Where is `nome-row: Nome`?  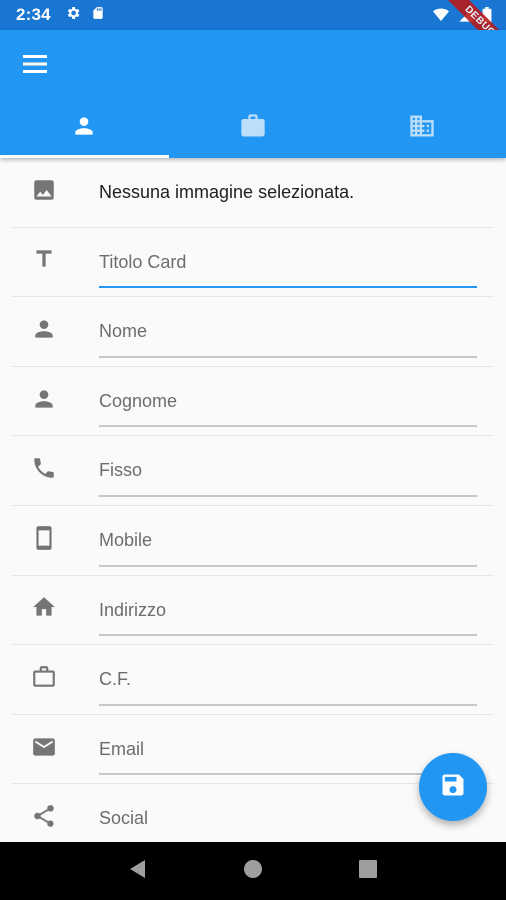 nome-row: Nome is located at coordinates (253, 332).